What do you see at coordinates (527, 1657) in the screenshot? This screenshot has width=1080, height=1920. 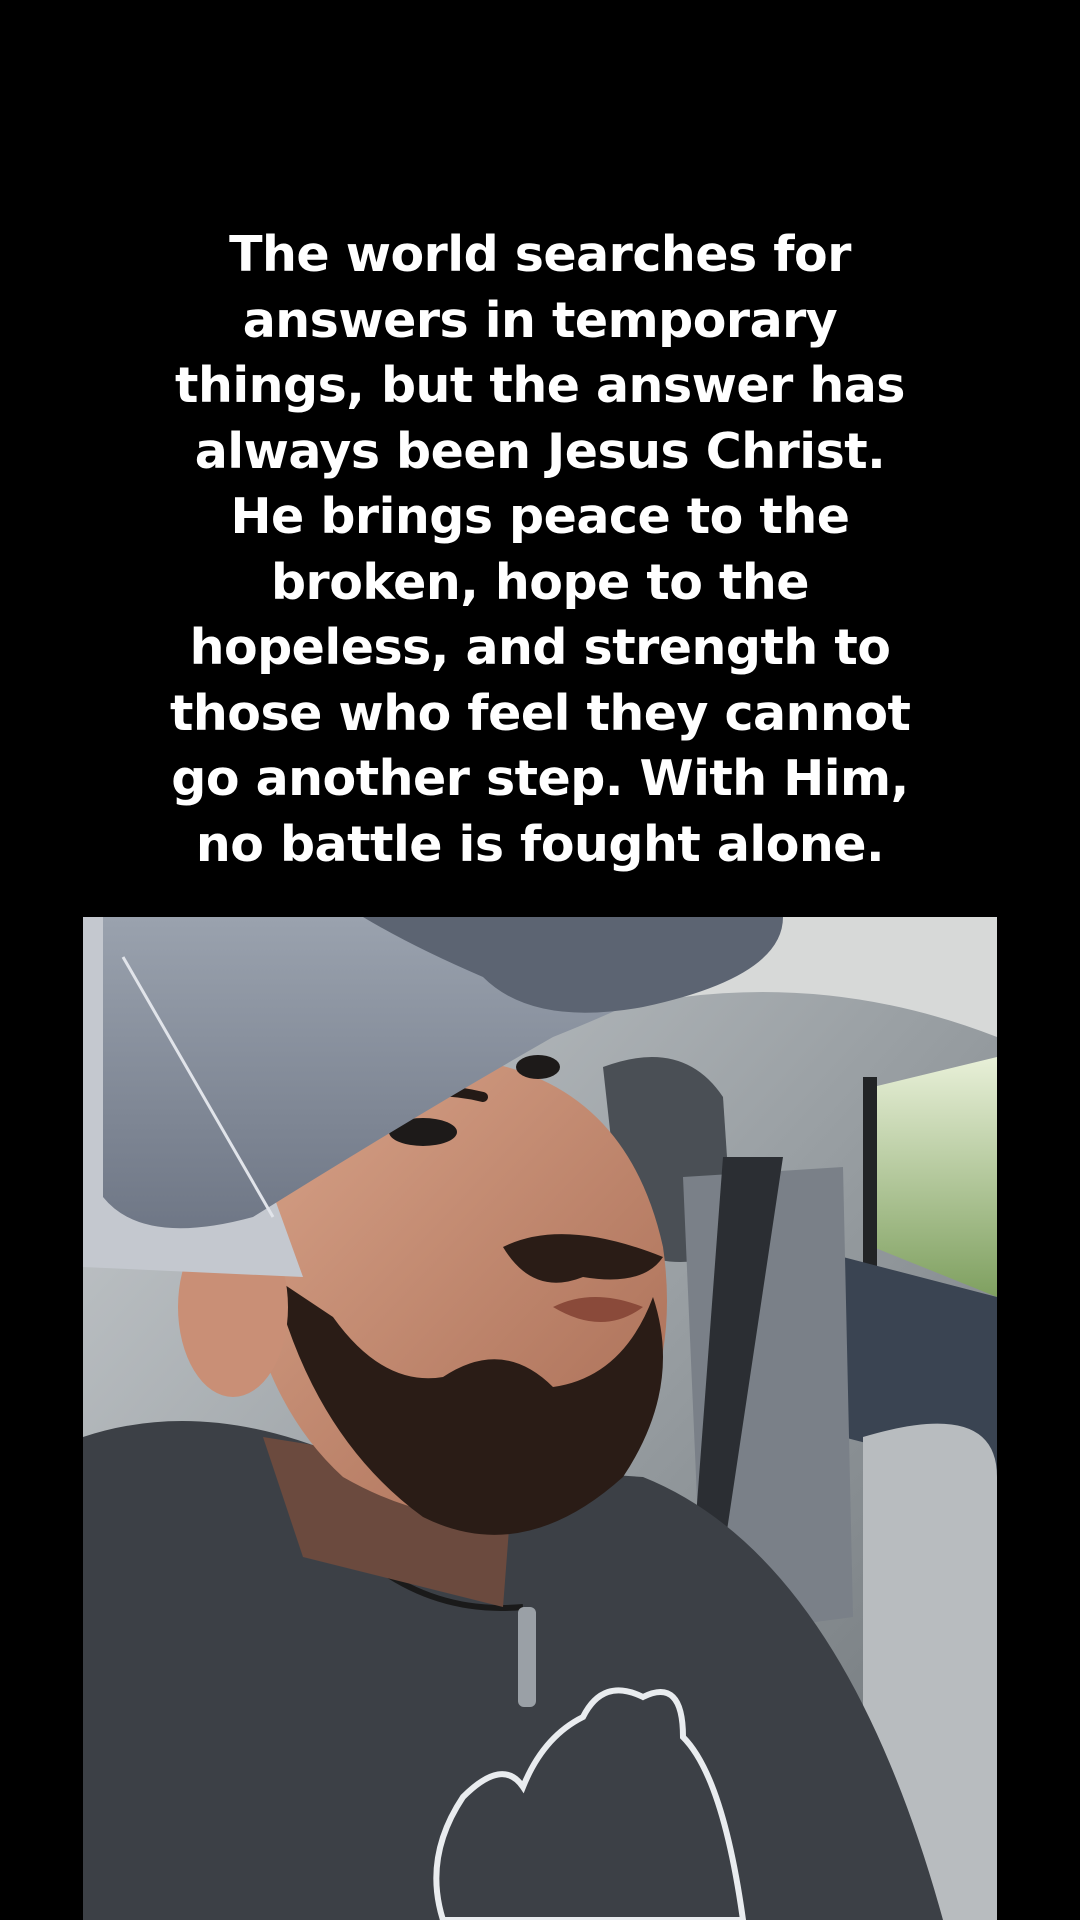 I see `necklace-pendant` at bounding box center [527, 1657].